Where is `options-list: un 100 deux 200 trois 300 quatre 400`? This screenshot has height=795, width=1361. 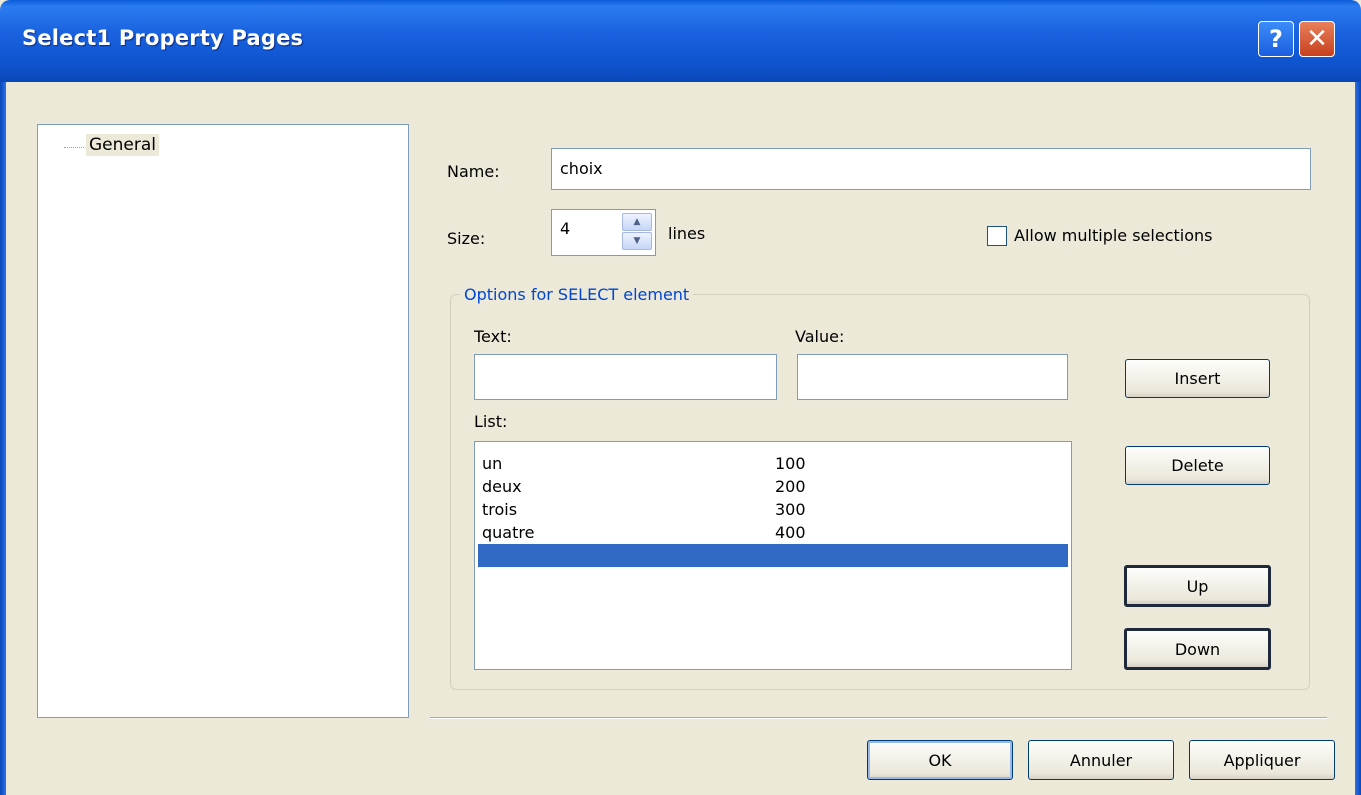
options-list: un 100 deux 200 trois 300 quatre 400 is located at coordinates (773, 555).